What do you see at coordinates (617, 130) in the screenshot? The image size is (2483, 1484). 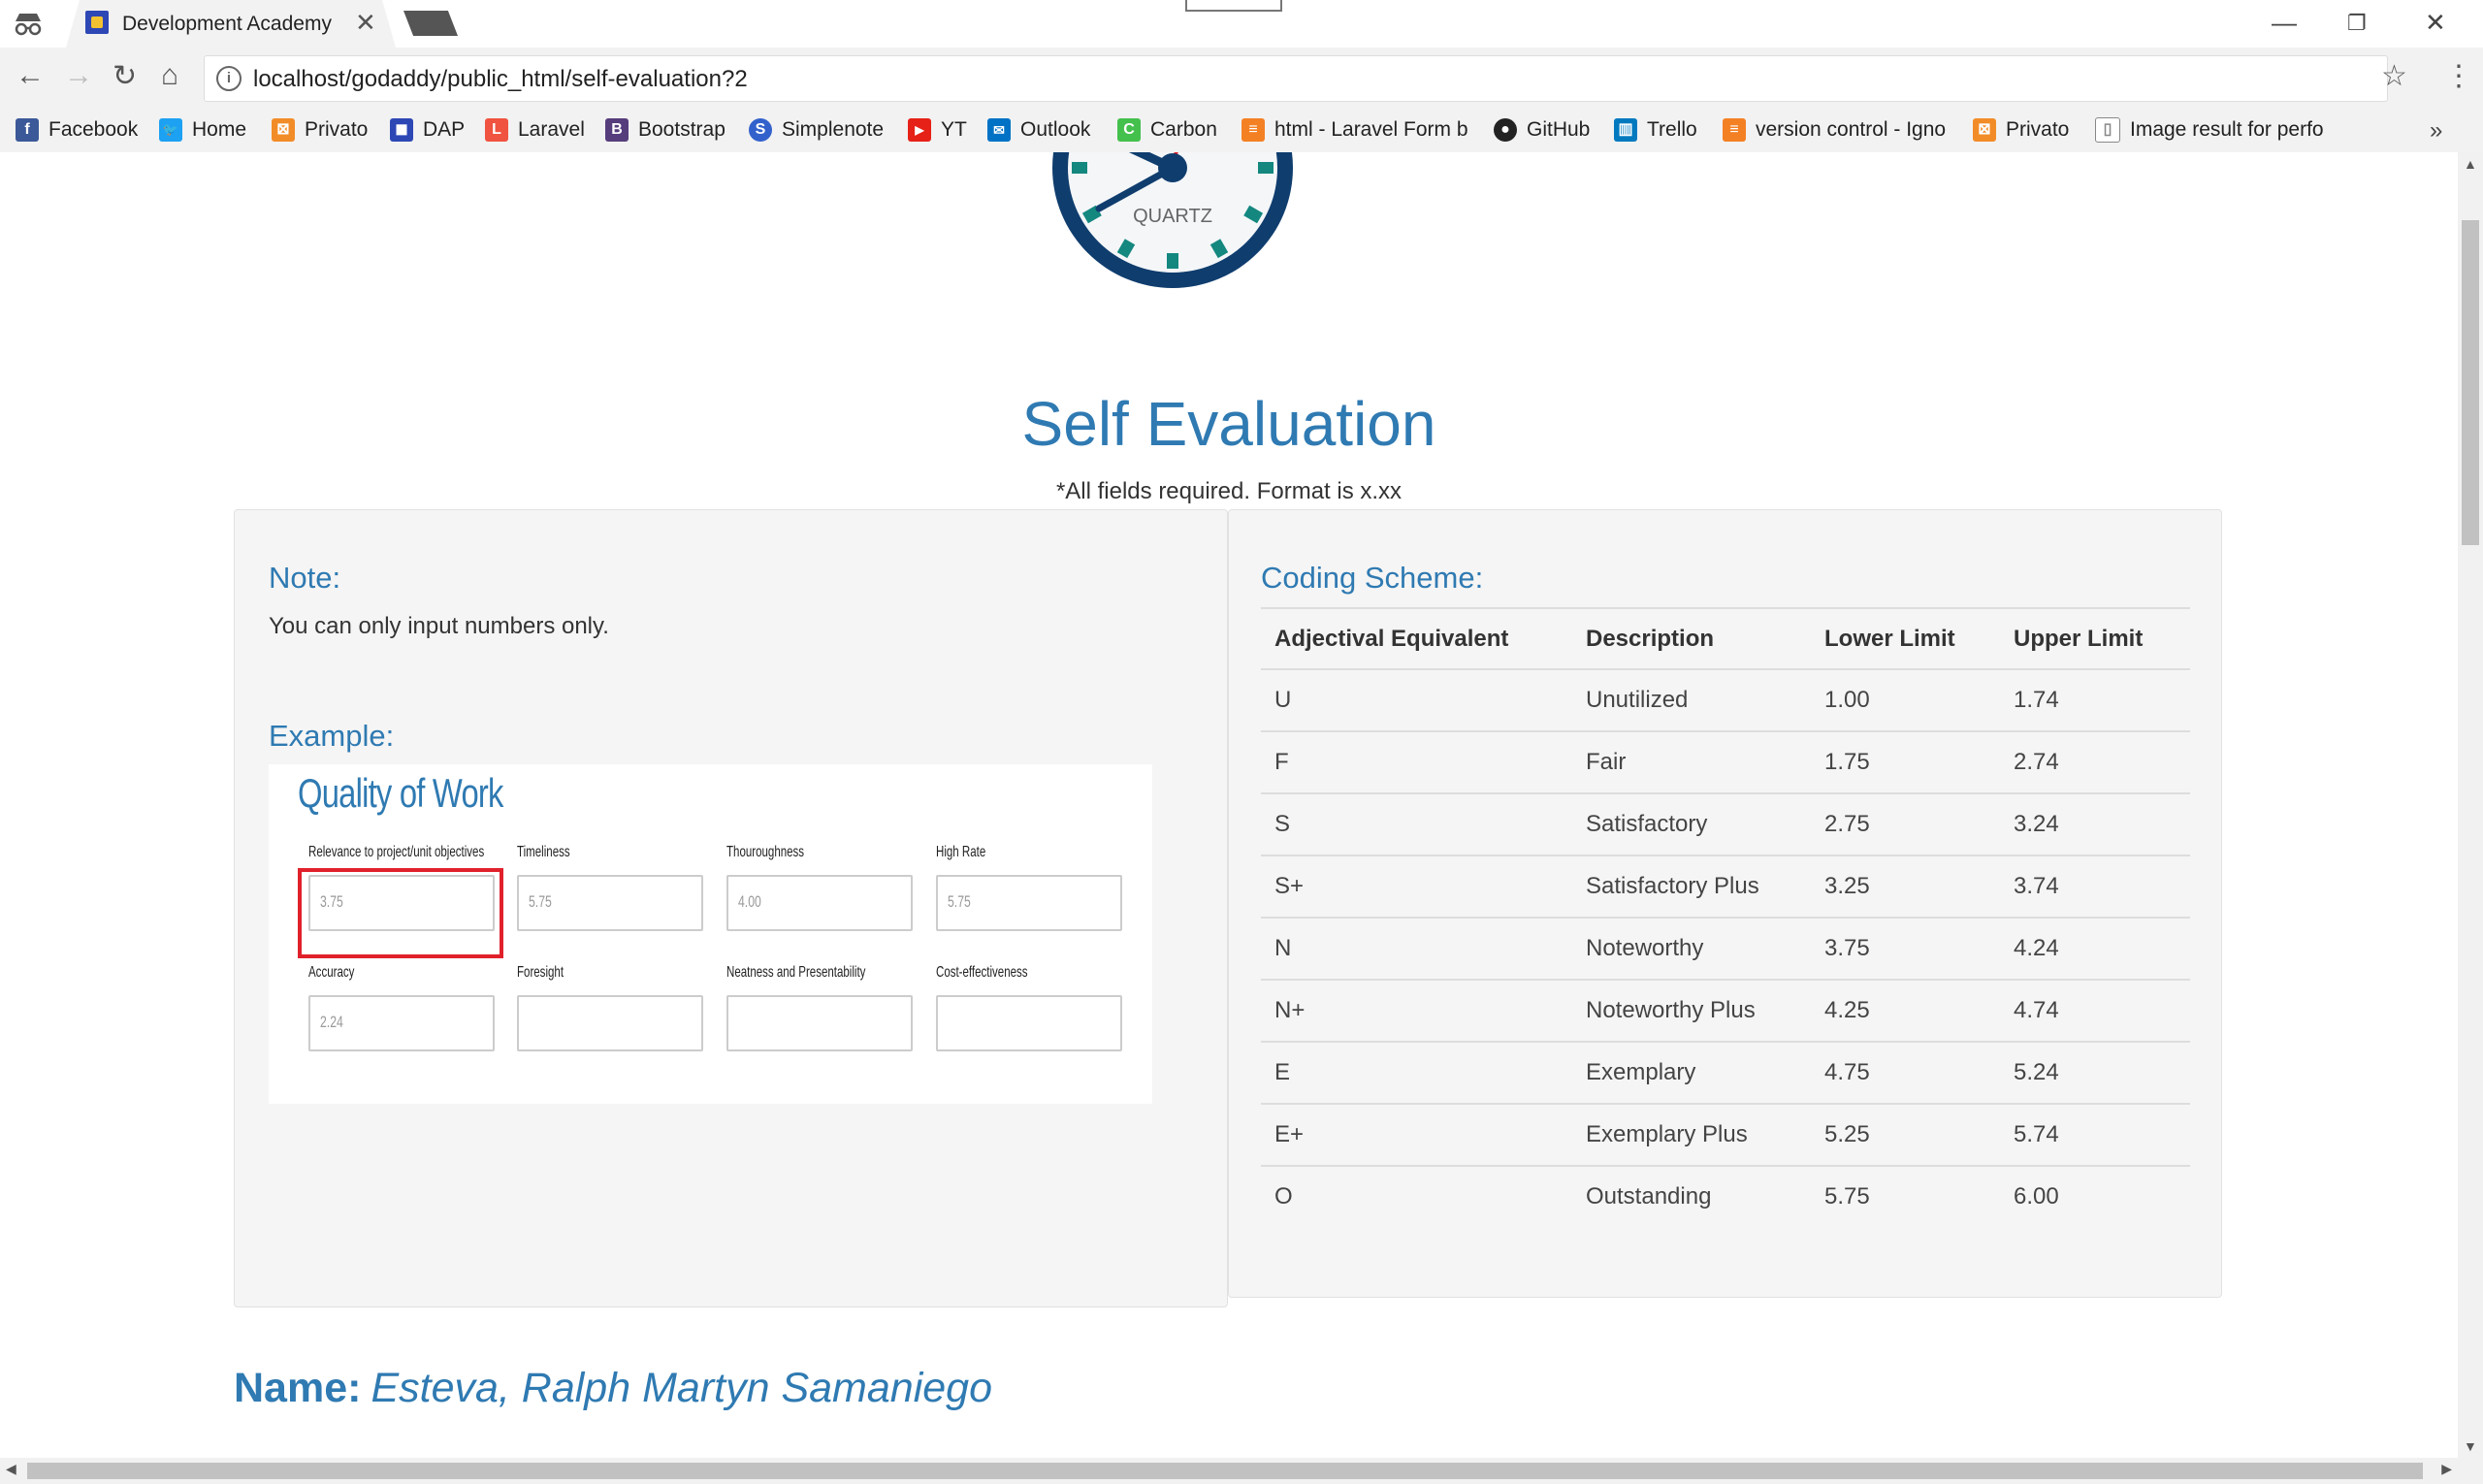 I see `bootstrap-icon: B` at bounding box center [617, 130].